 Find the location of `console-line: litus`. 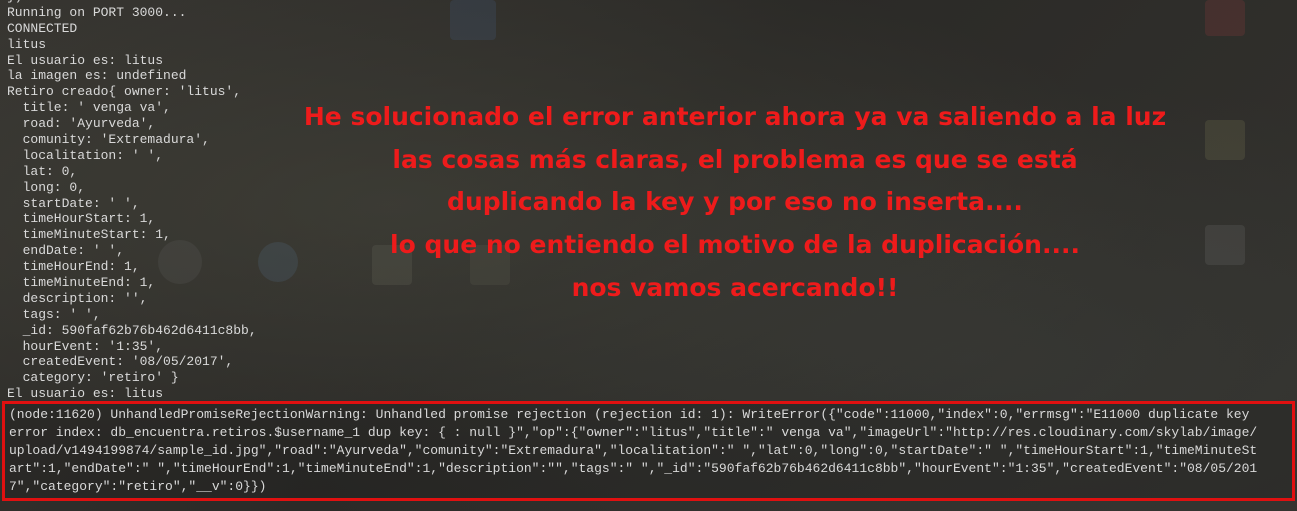

console-line: litus is located at coordinates (27, 44).